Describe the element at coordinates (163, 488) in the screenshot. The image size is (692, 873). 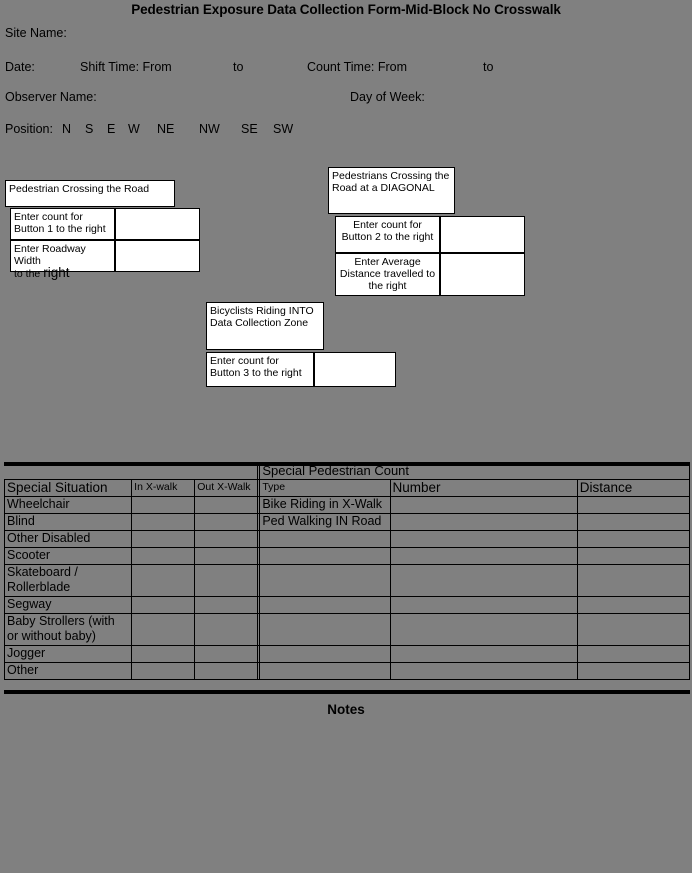
I see `col-in-xwalk: In X-walk` at that location.